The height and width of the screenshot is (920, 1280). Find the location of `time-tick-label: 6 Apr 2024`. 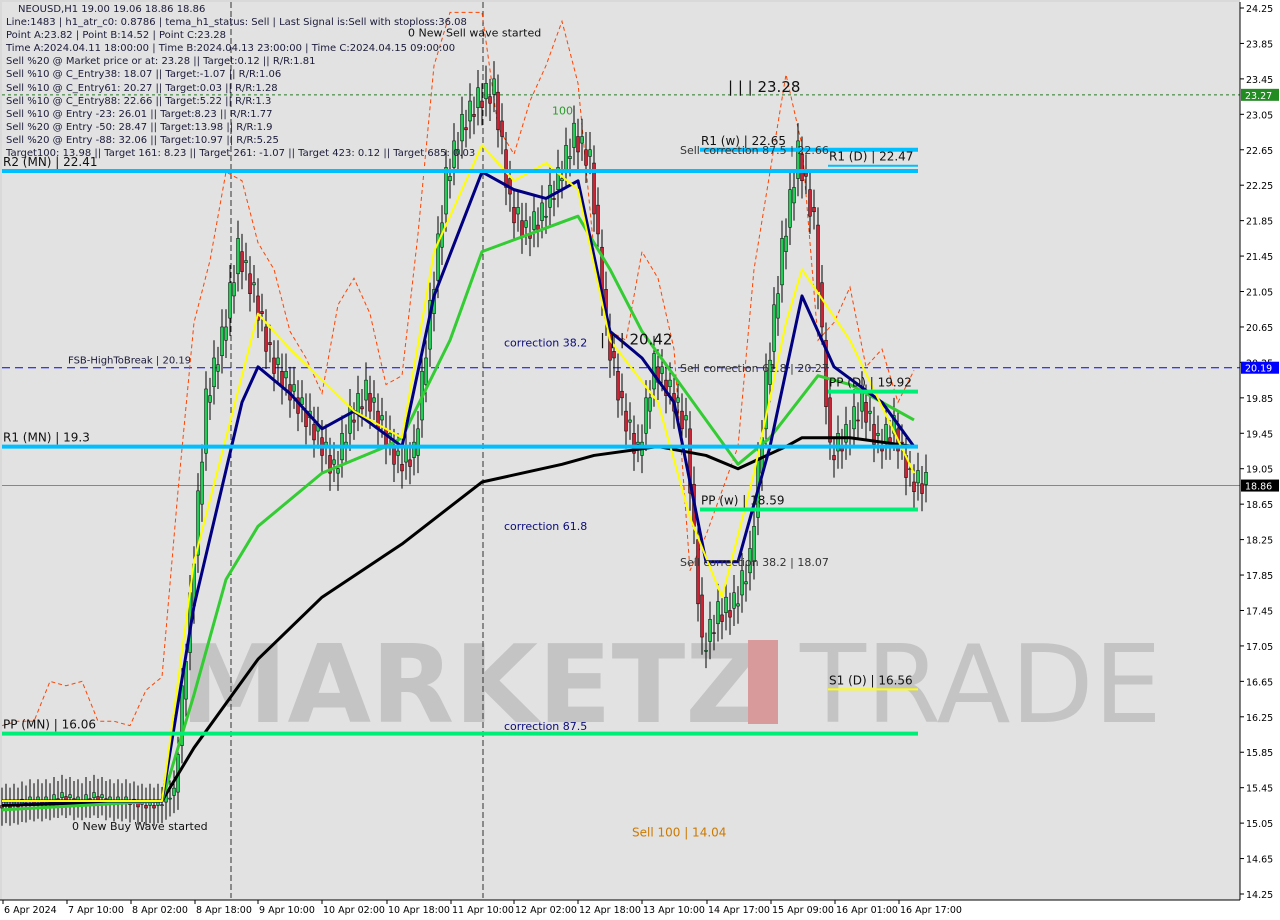

time-tick-label: 6 Apr 2024 is located at coordinates (30, 910).